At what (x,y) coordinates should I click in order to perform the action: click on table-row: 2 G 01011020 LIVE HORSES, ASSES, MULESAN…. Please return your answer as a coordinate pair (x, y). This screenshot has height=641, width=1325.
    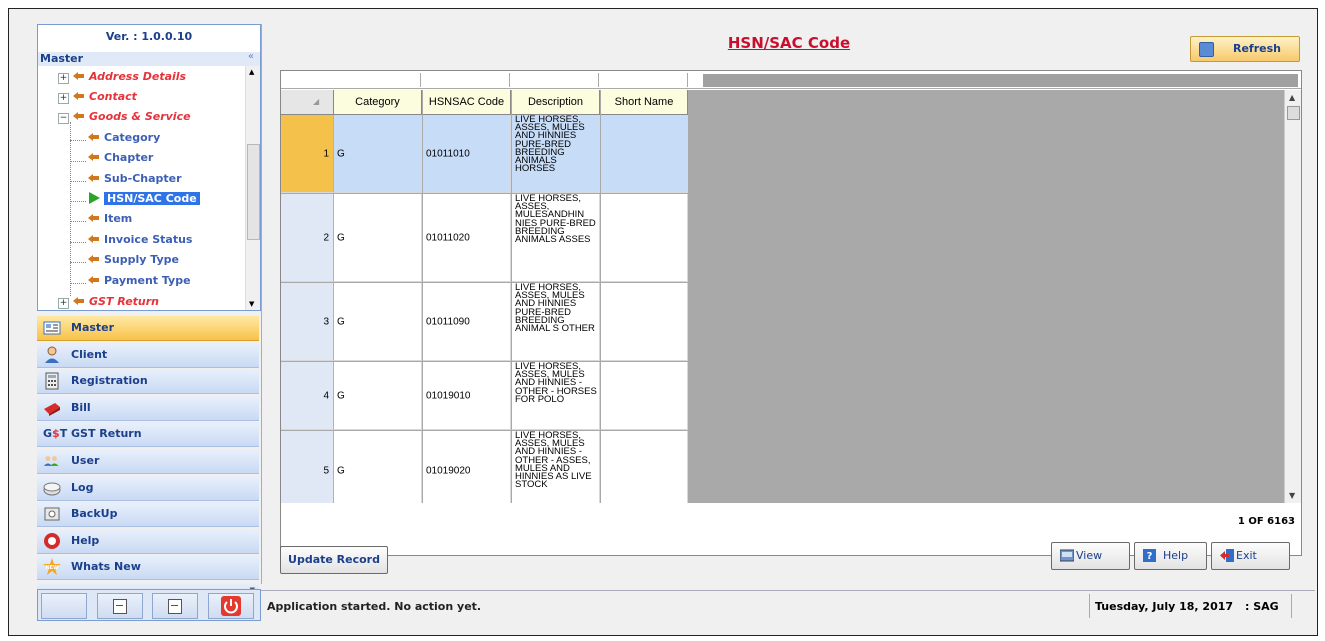
    Looking at the image, I should click on (484, 238).